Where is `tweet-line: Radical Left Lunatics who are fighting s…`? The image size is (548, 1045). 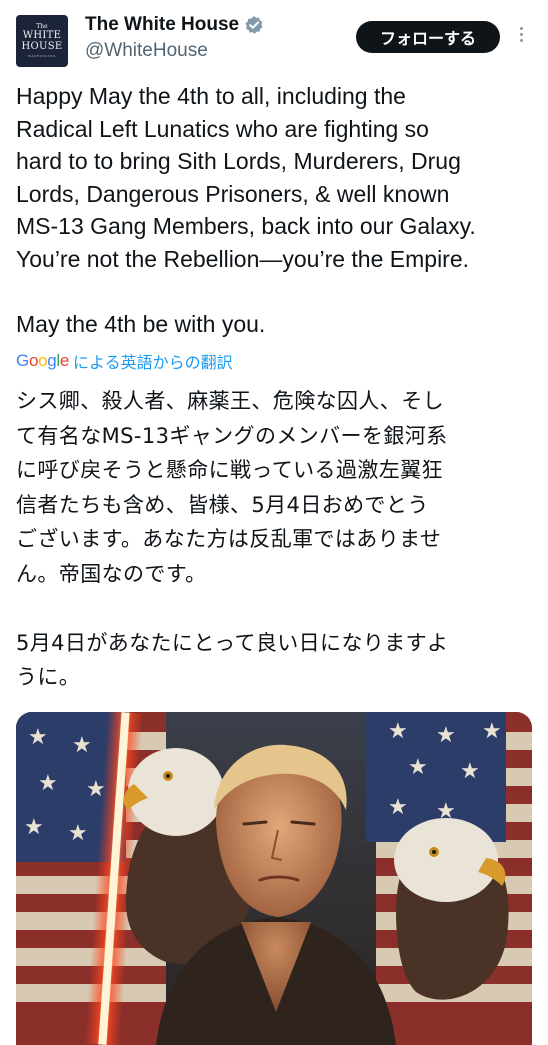 tweet-line: Radical Left Lunatics who are fighting s… is located at coordinates (222, 128).